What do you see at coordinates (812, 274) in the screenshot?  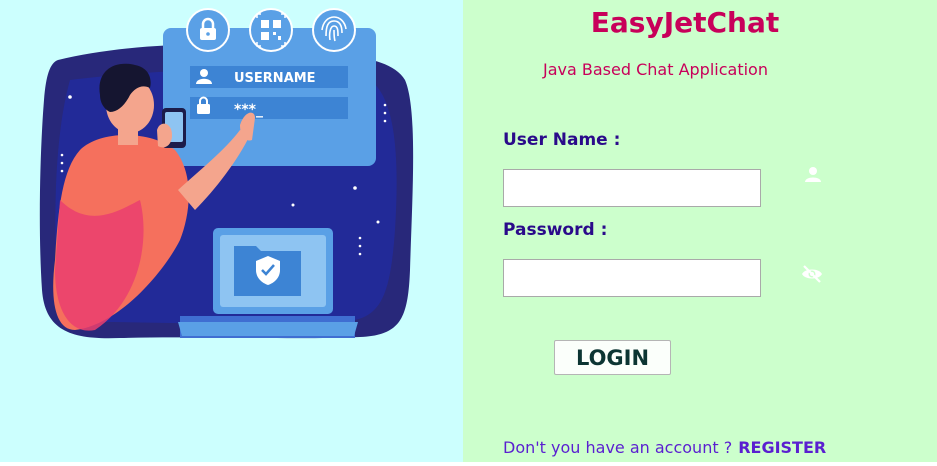 I see `eye-slash-icon` at bounding box center [812, 274].